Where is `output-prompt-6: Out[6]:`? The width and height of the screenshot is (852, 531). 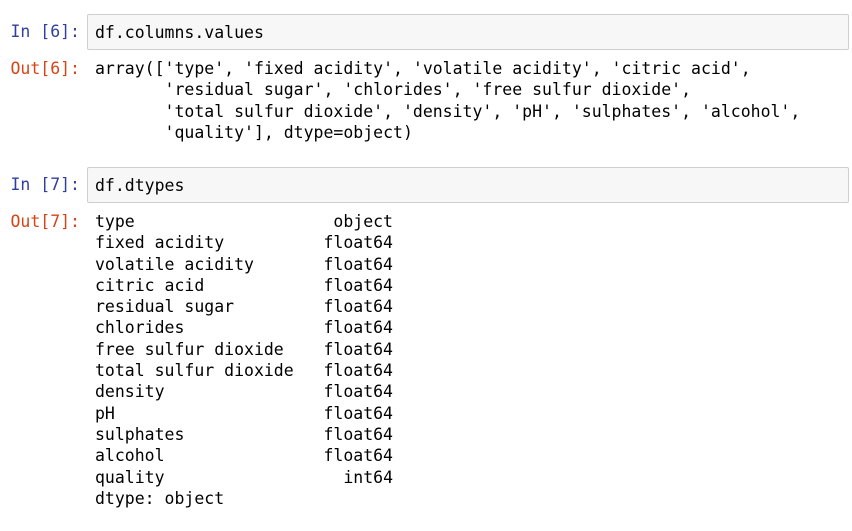 output-prompt-6: Out[6]: is located at coordinates (45, 68).